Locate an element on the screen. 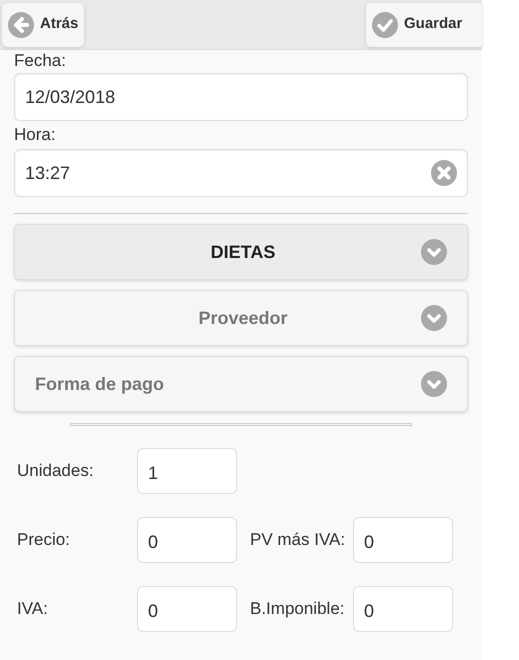  section-header: DIETAS is located at coordinates (241, 252).